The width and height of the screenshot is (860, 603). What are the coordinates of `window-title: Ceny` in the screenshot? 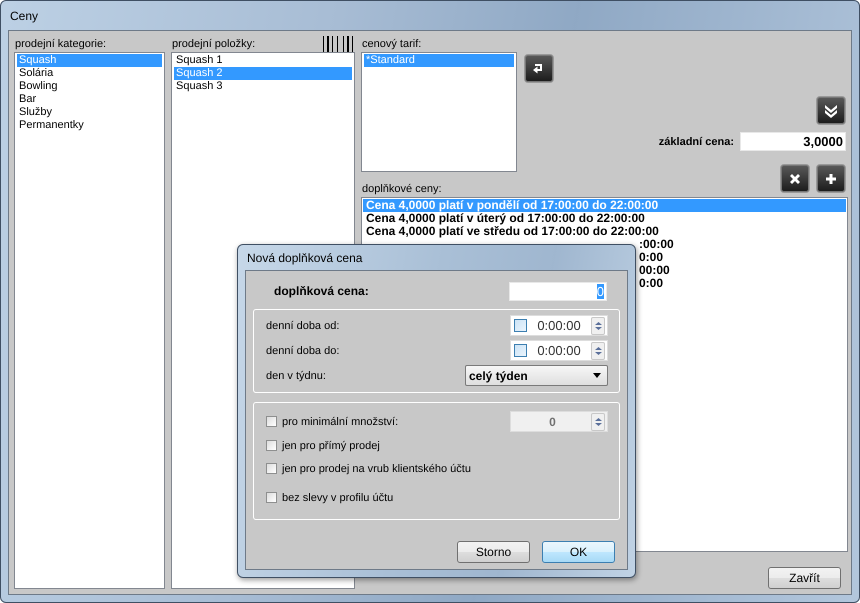 It's located at (24, 15).